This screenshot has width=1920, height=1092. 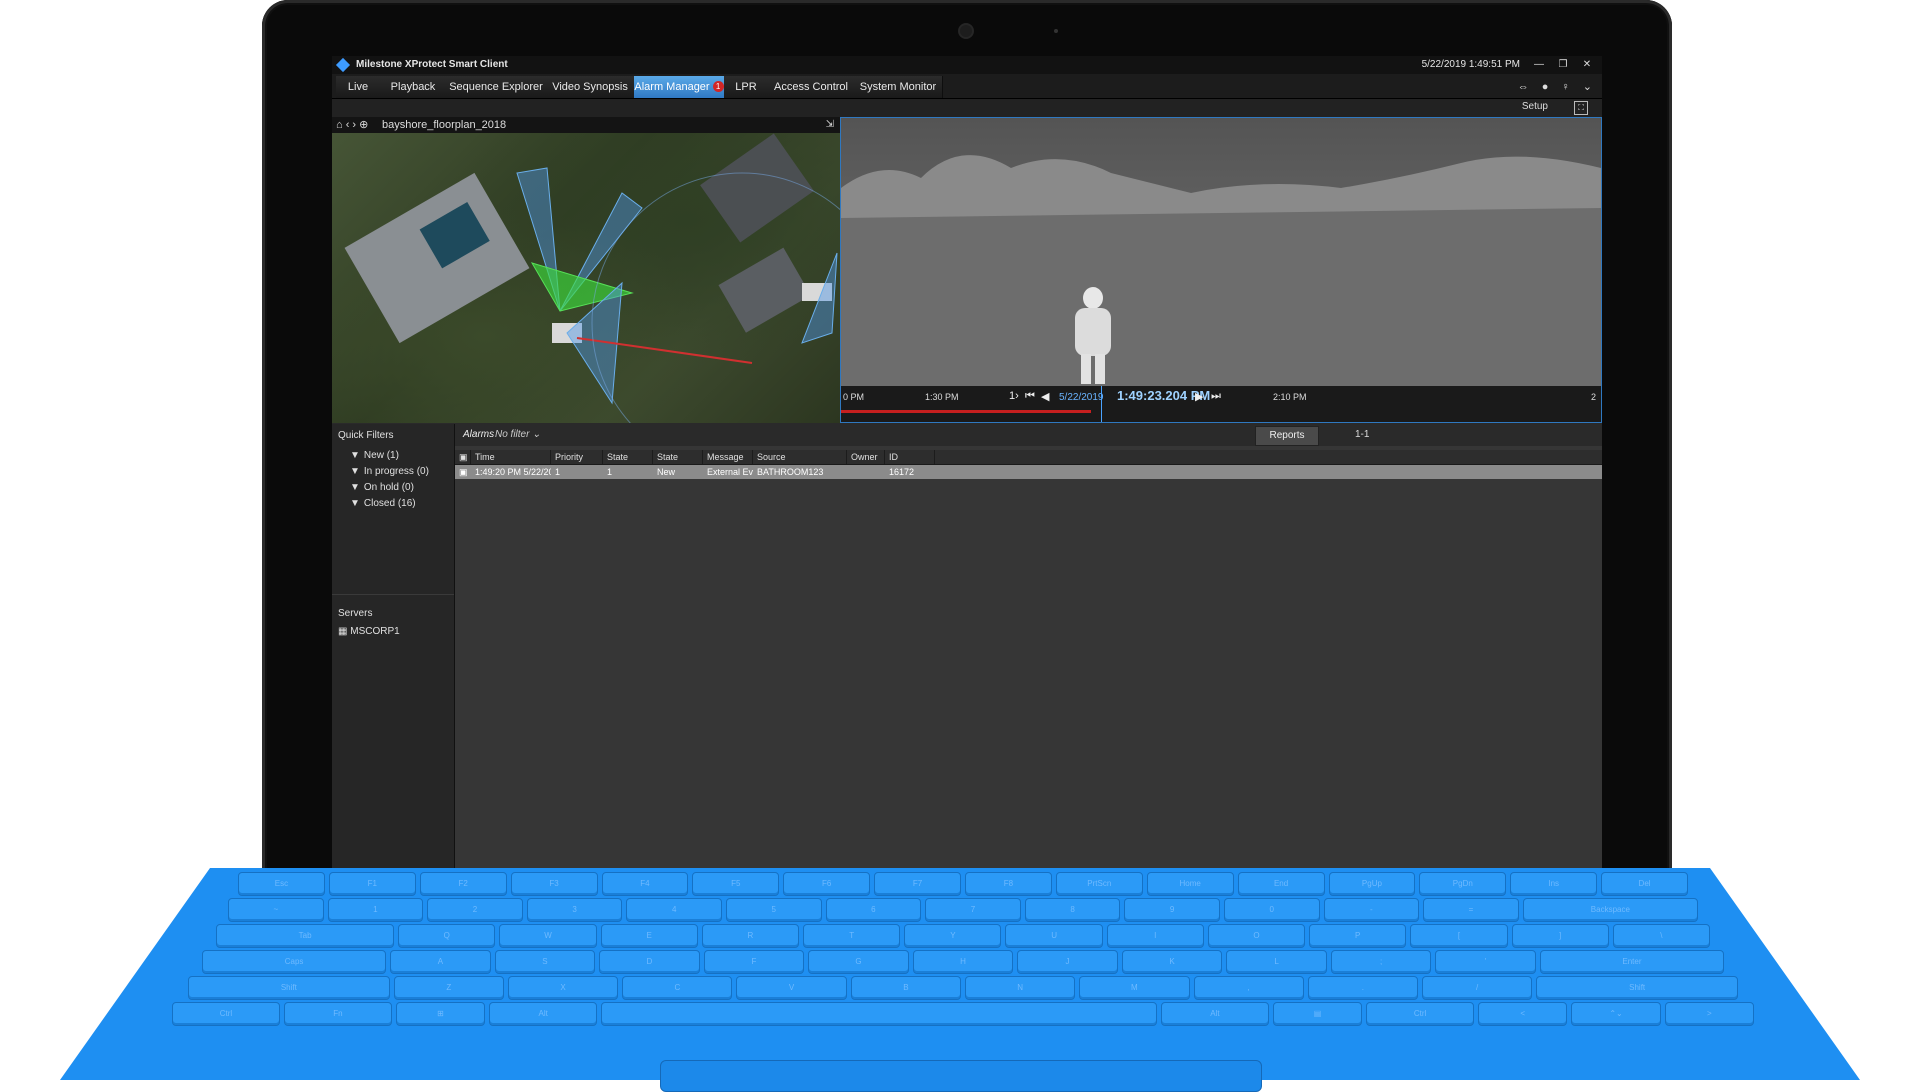 I want to click on tab-lpr: LPR, so click(x=746, y=87).